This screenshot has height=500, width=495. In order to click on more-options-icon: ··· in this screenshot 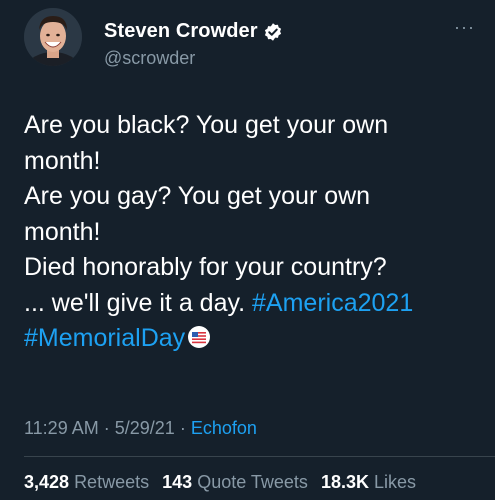, I will do `click(464, 27)`.